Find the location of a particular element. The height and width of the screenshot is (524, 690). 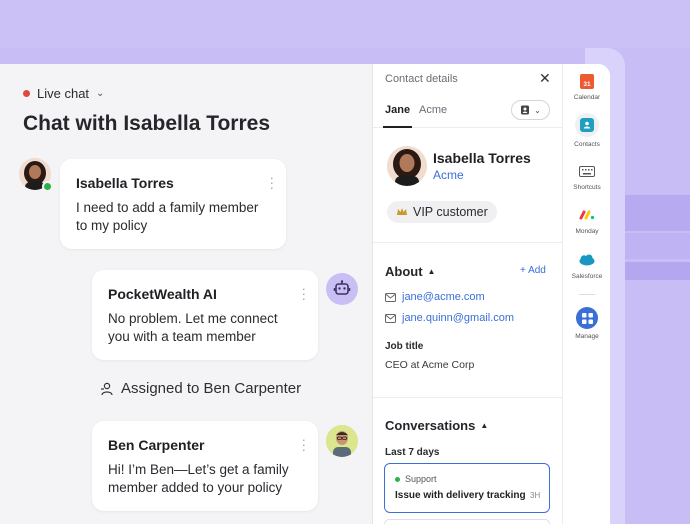

robot-icon is located at coordinates (342, 287).